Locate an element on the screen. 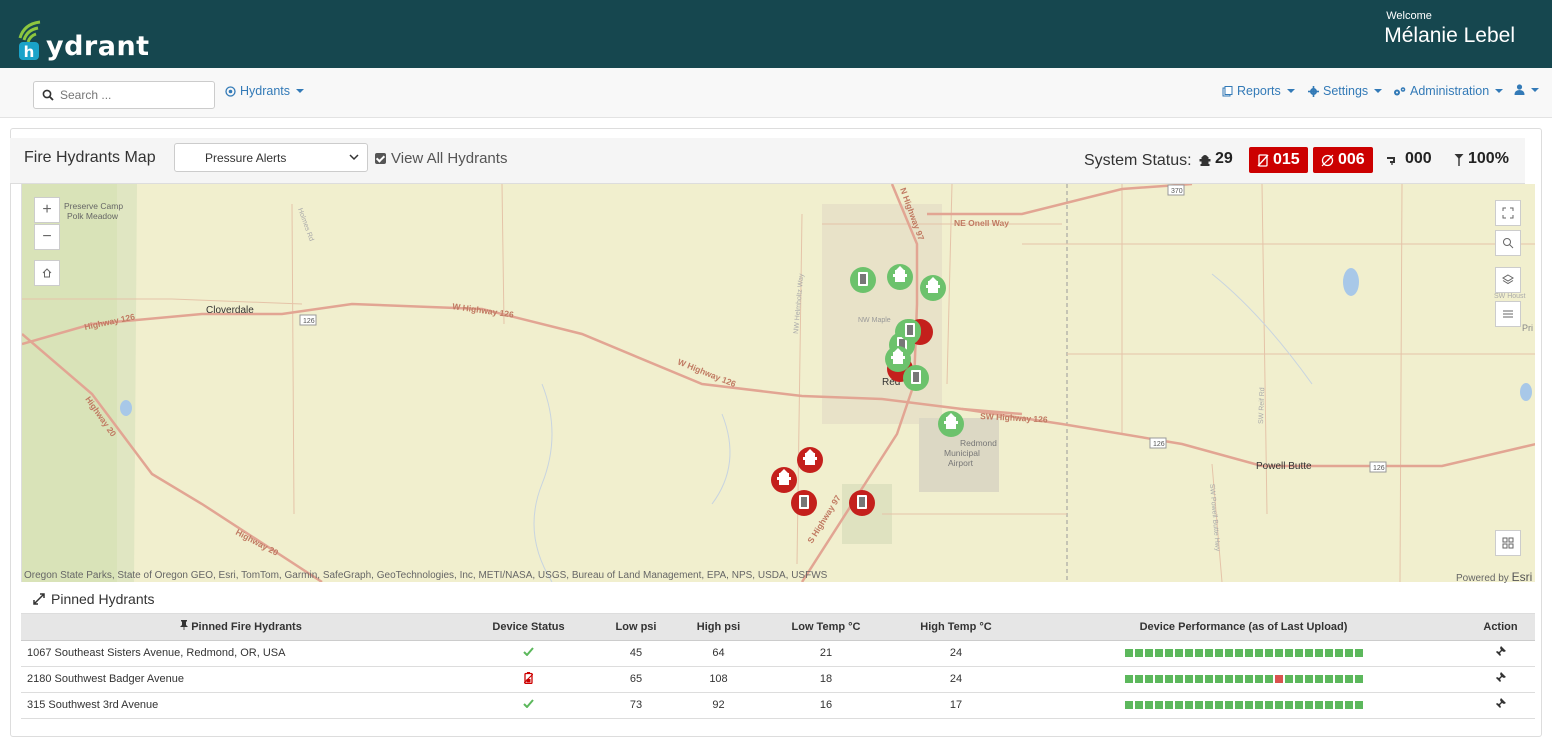  hydrants-menu-label: Hydrants is located at coordinates (265, 91).